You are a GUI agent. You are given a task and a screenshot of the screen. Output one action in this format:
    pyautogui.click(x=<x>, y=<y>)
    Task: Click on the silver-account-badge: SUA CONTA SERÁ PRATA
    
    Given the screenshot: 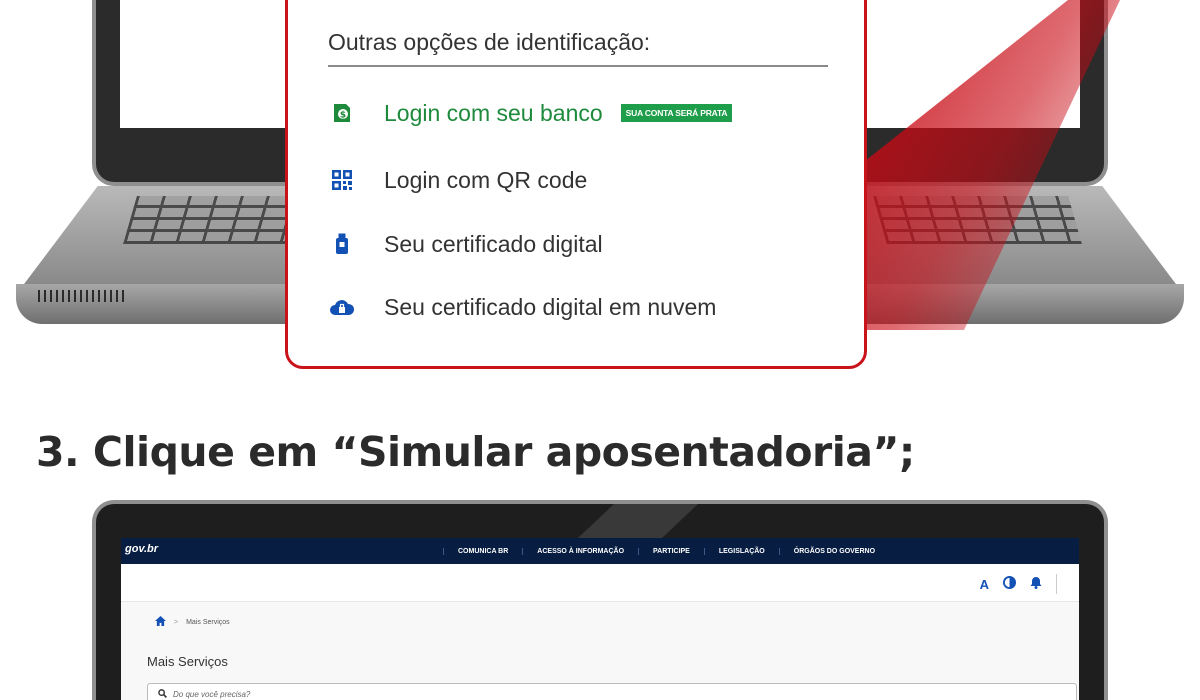 What is the action you would take?
    pyautogui.click(x=676, y=113)
    